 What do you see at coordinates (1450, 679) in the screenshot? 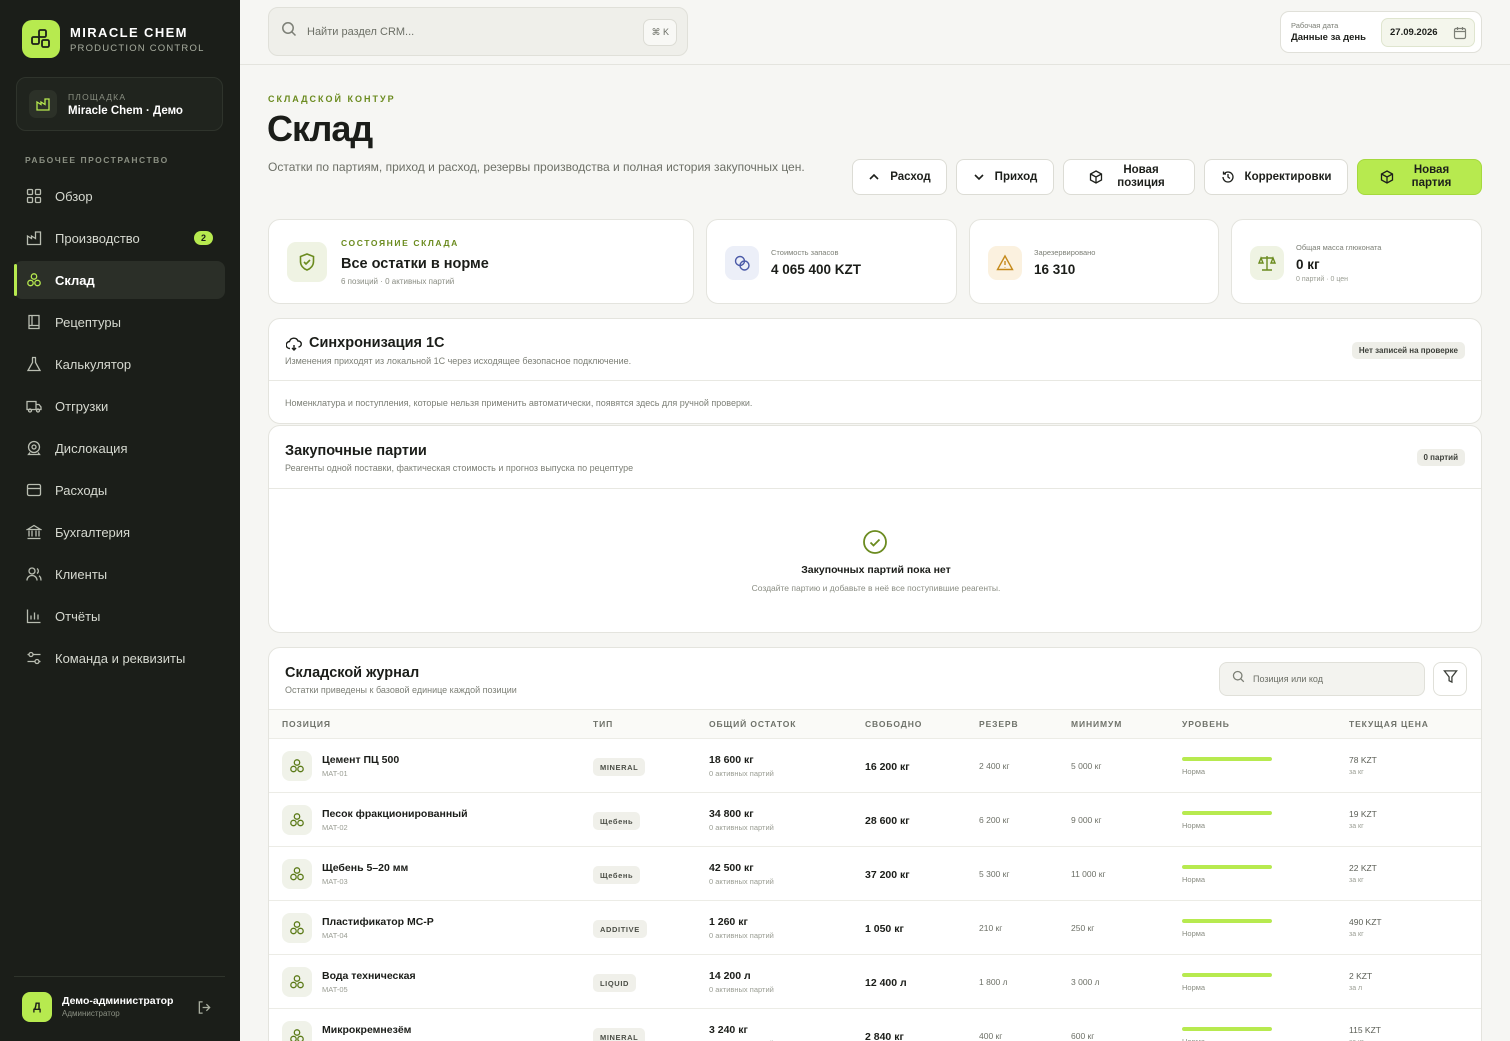
I see `filter-button` at bounding box center [1450, 679].